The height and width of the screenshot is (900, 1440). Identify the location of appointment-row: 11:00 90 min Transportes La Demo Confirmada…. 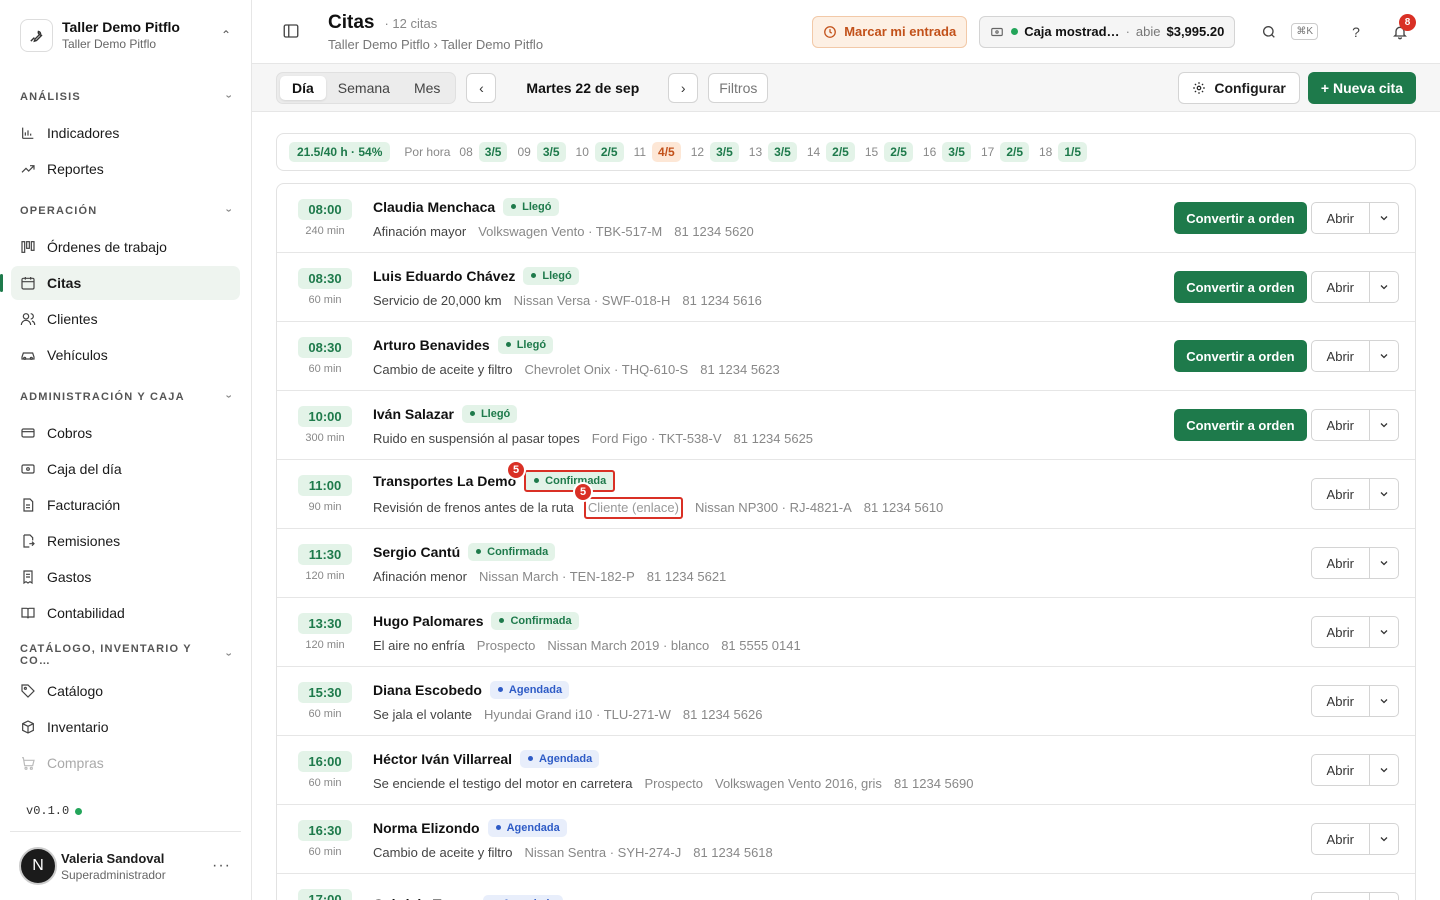
(846, 494).